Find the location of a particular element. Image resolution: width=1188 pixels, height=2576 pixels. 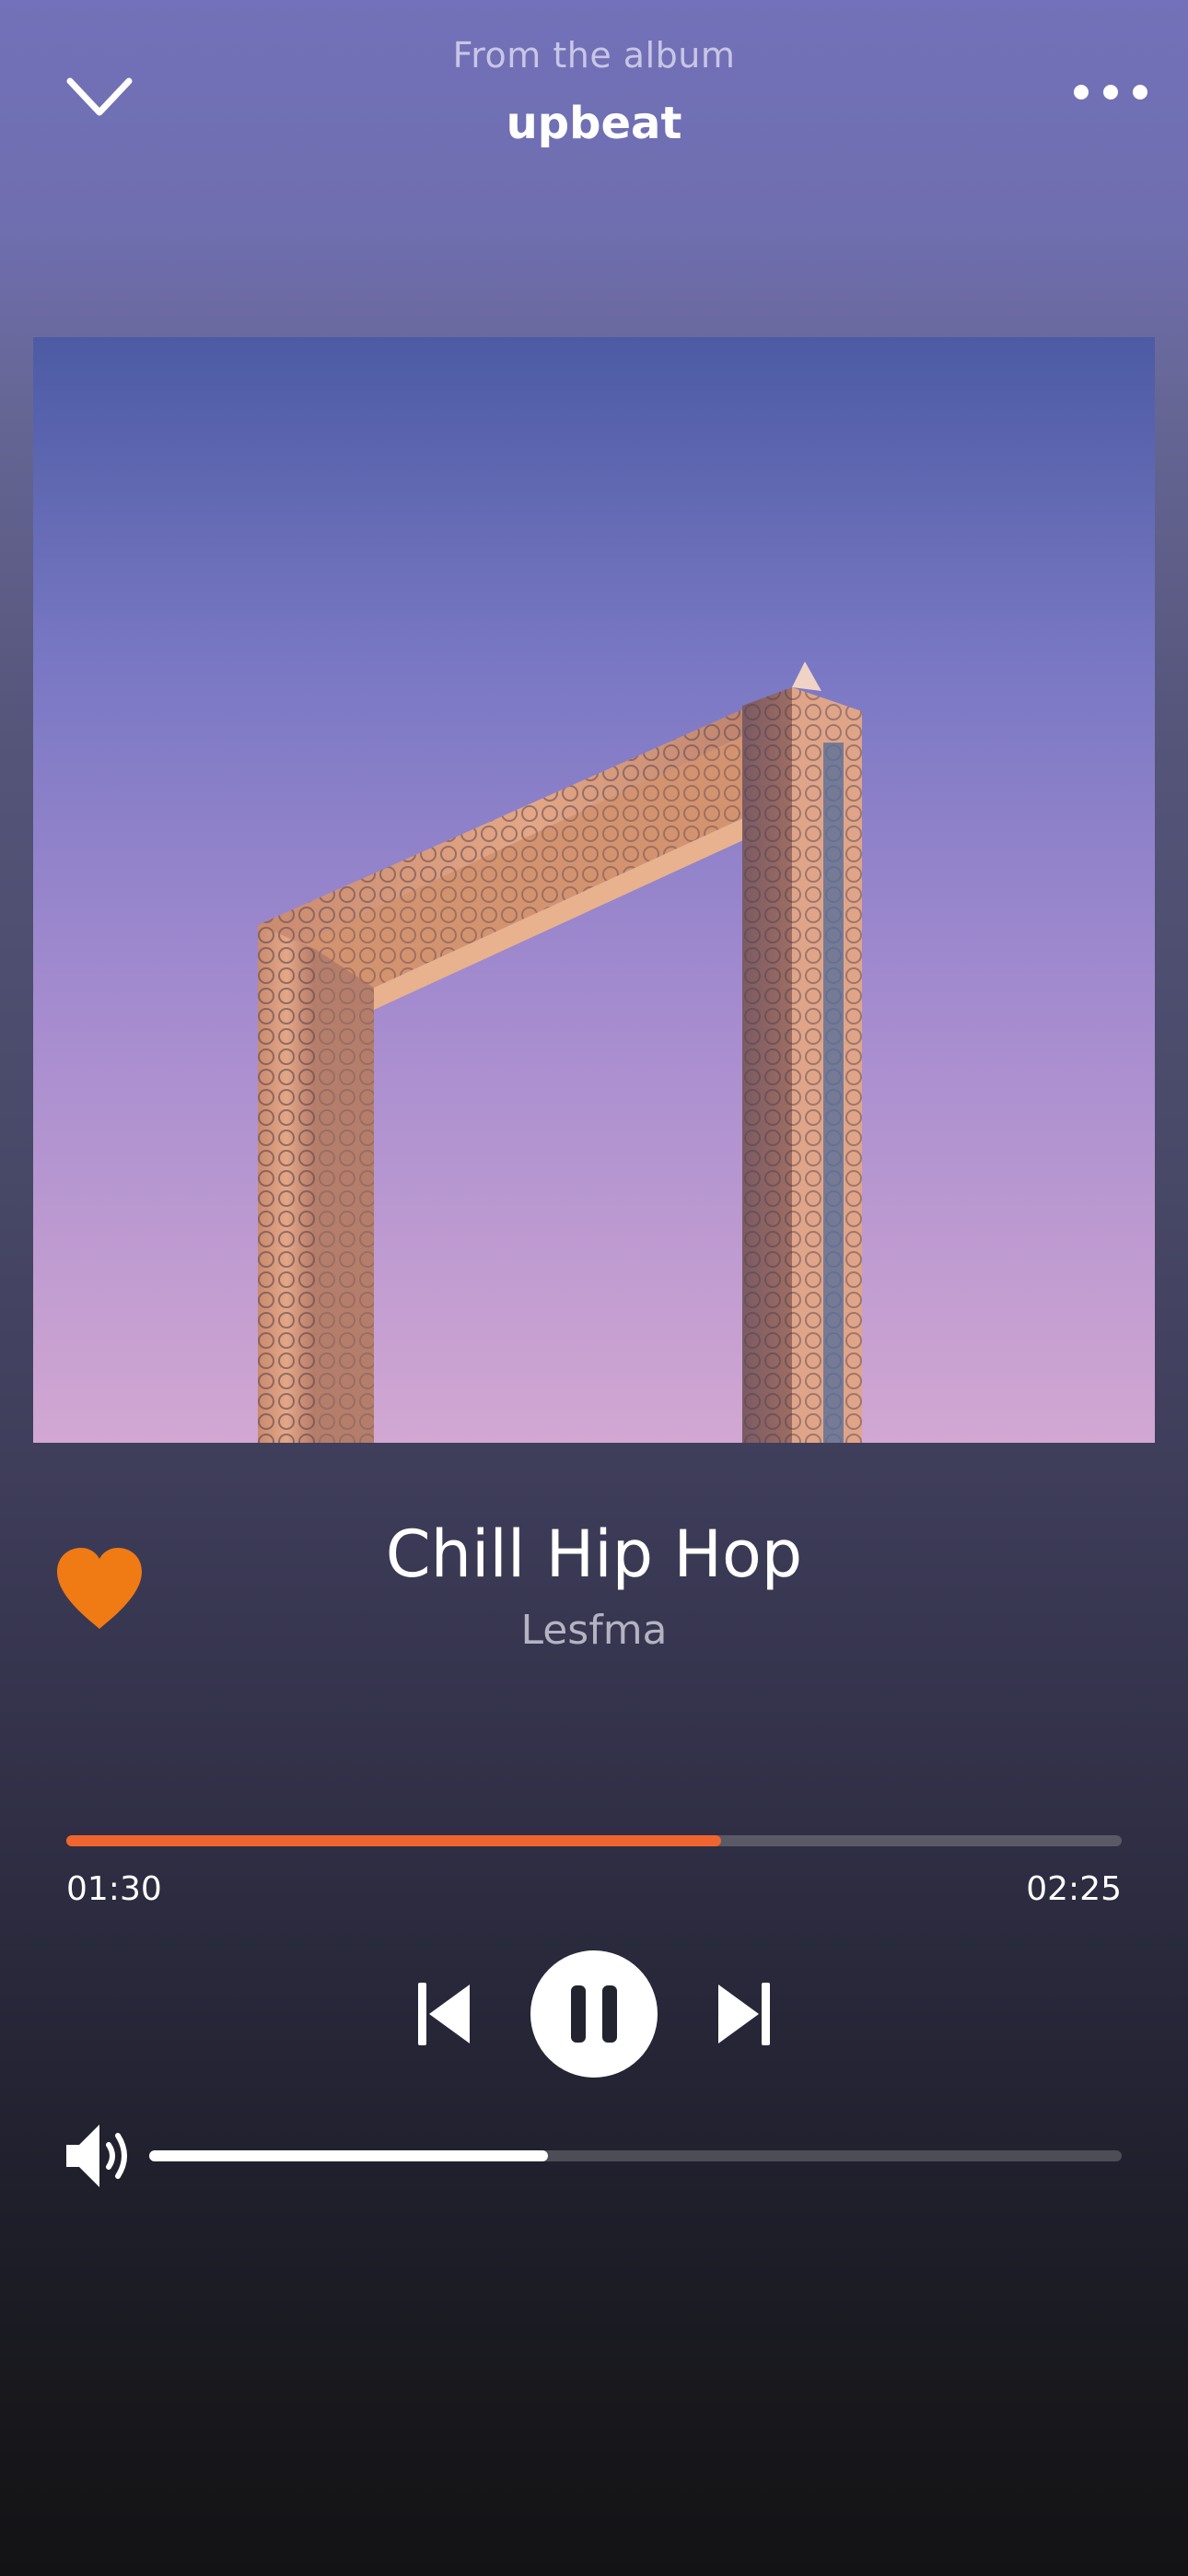

pause-button is located at coordinates (594, 2014).